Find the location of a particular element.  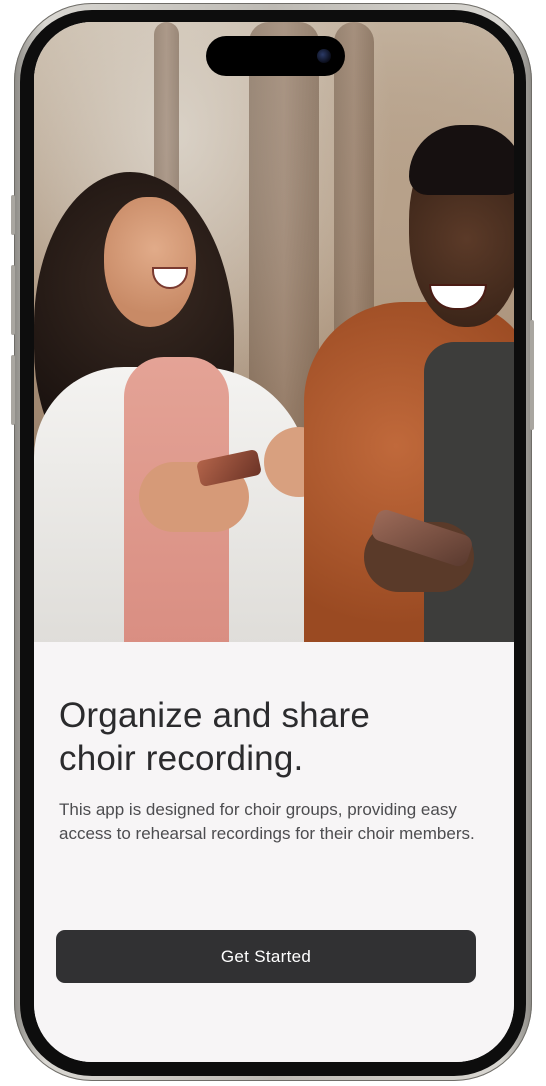

action-button is located at coordinates (13, 215).